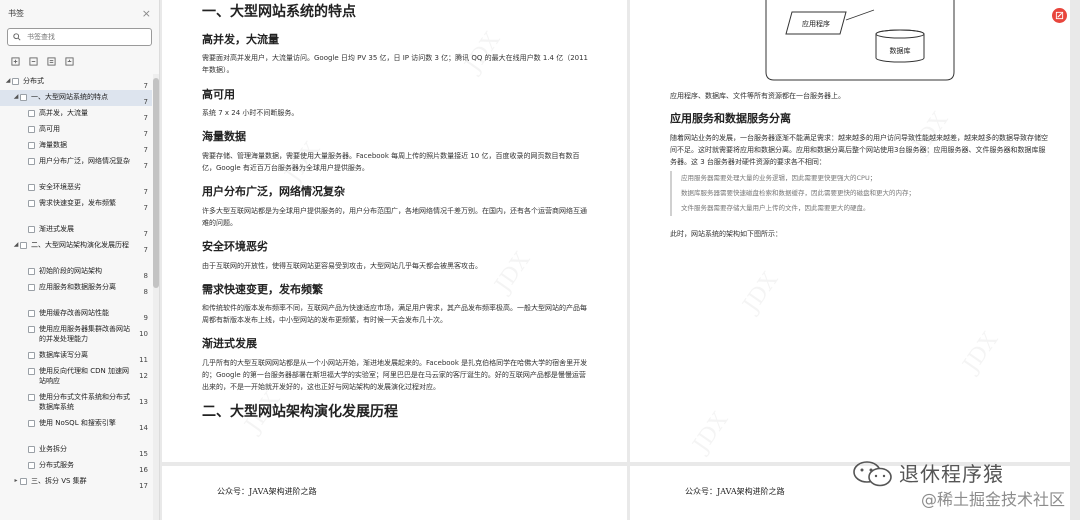  What do you see at coordinates (76, 82) in the screenshot?
I see `sidebar-item-distributed: ◢ 分布式 7` at bounding box center [76, 82].